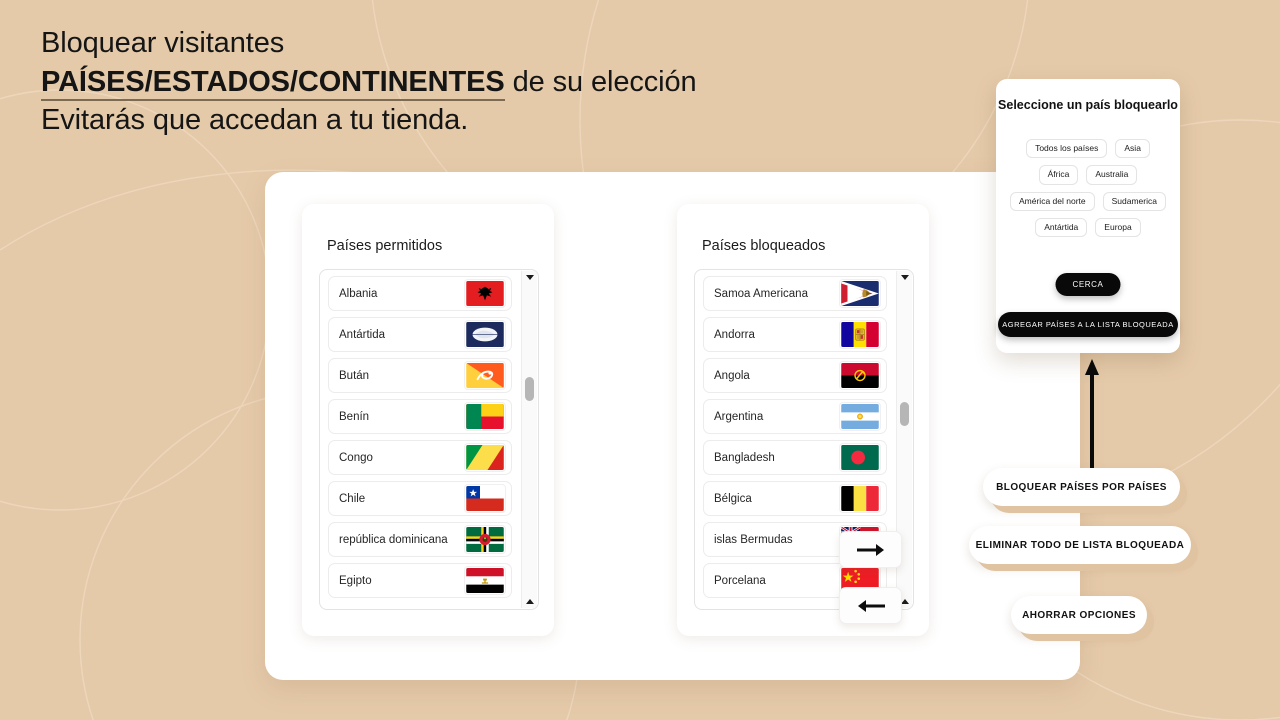  Describe the element at coordinates (420, 416) in the screenshot. I see `country-row: Benín` at that location.